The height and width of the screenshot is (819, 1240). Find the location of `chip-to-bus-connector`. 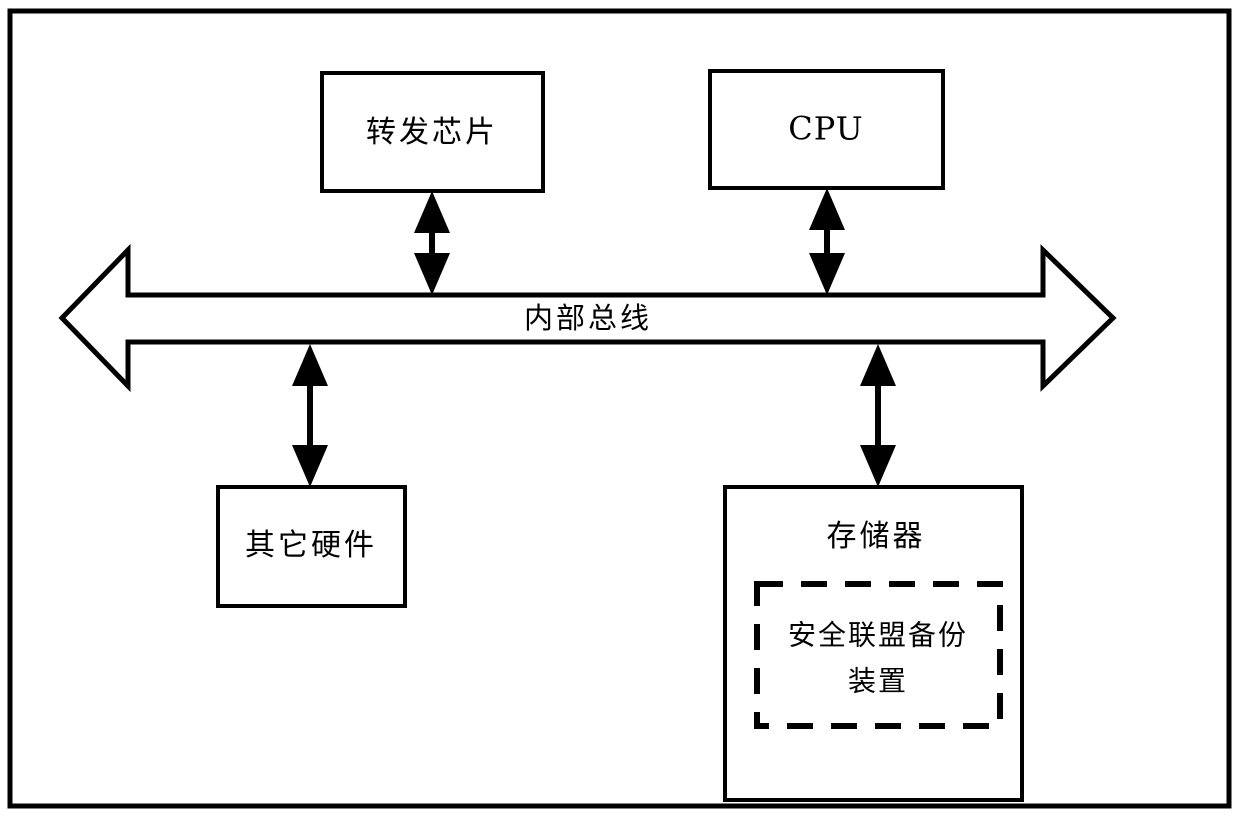

chip-to-bus-connector is located at coordinates (432, 243).